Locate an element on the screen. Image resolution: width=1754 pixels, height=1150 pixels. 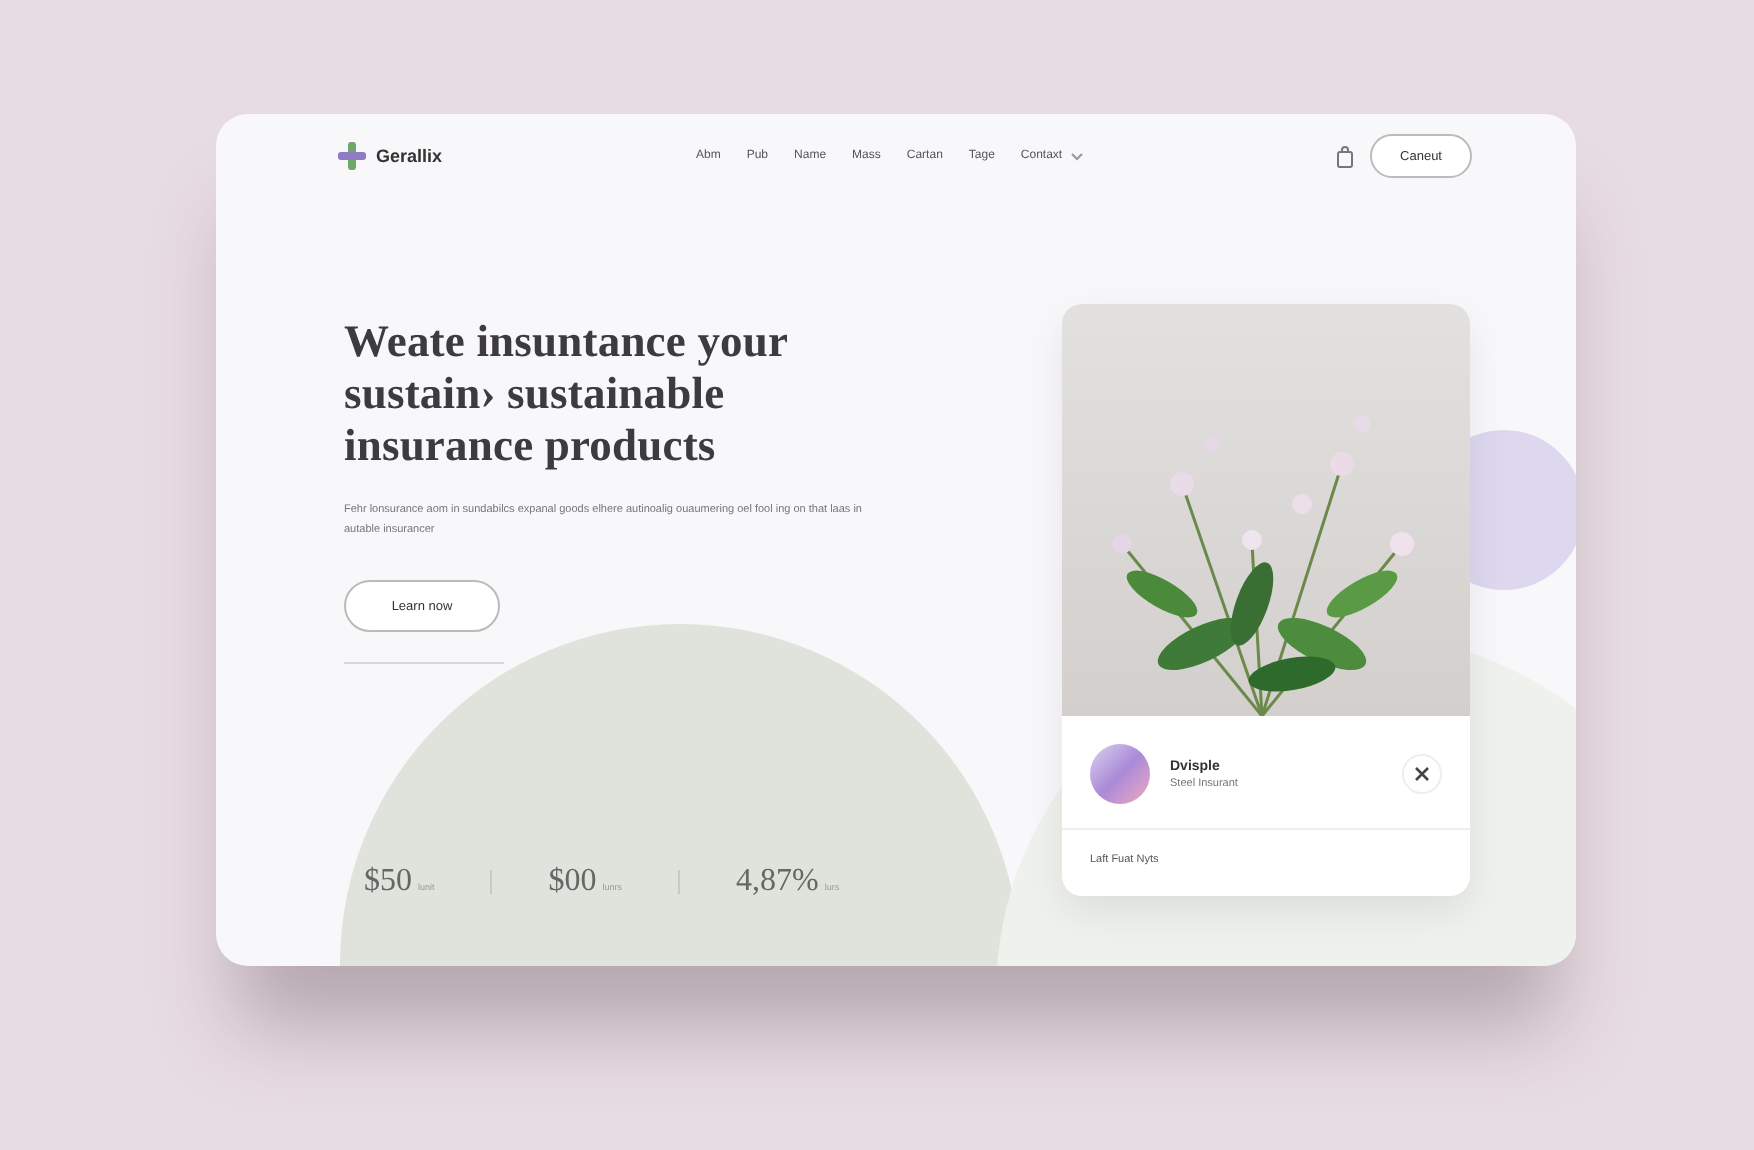
stat-value: 4,87% is located at coordinates (777, 882).